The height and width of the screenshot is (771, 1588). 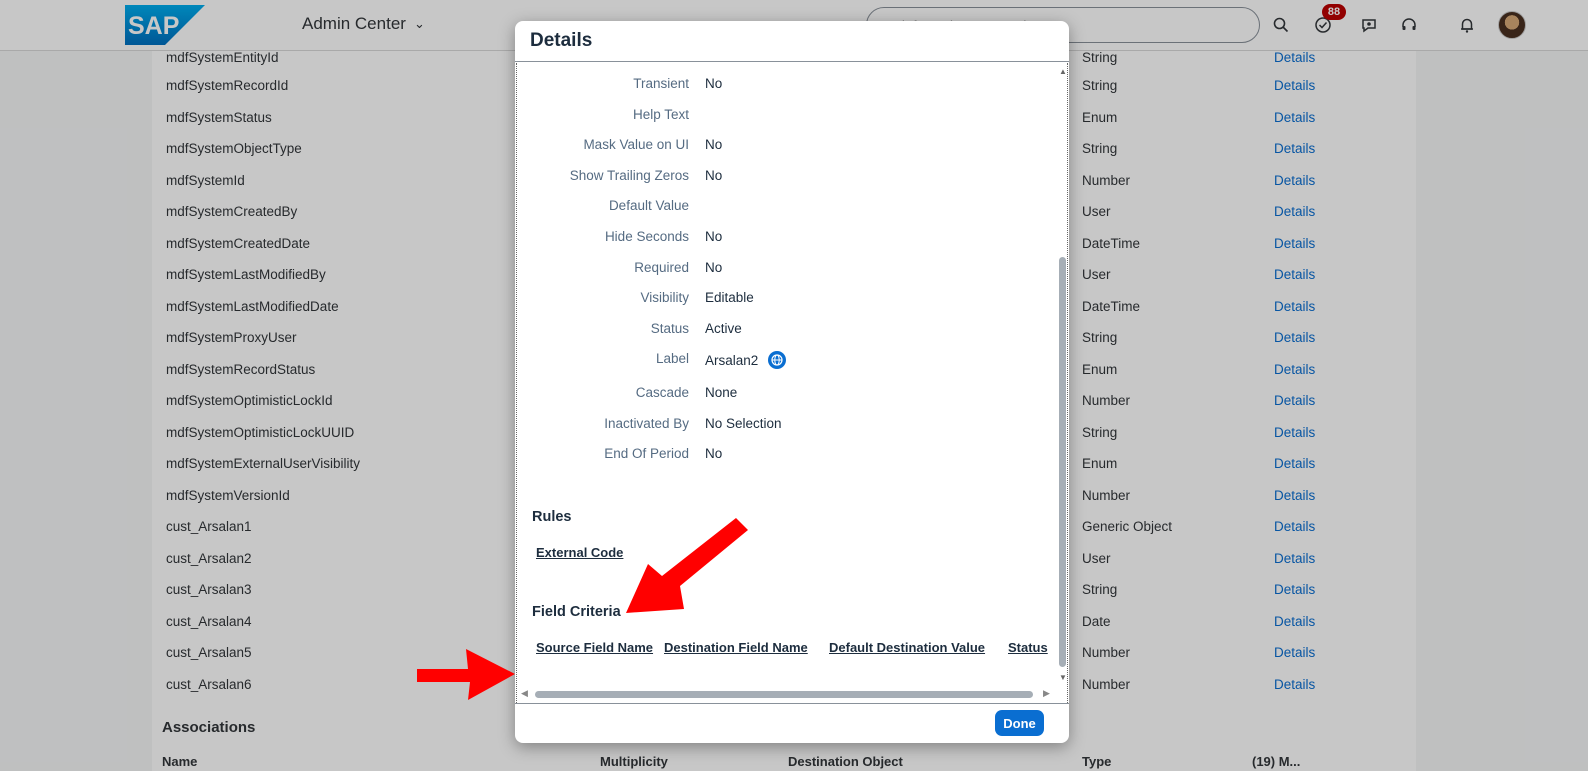 I want to click on property-value: Editable, so click(x=729, y=297).